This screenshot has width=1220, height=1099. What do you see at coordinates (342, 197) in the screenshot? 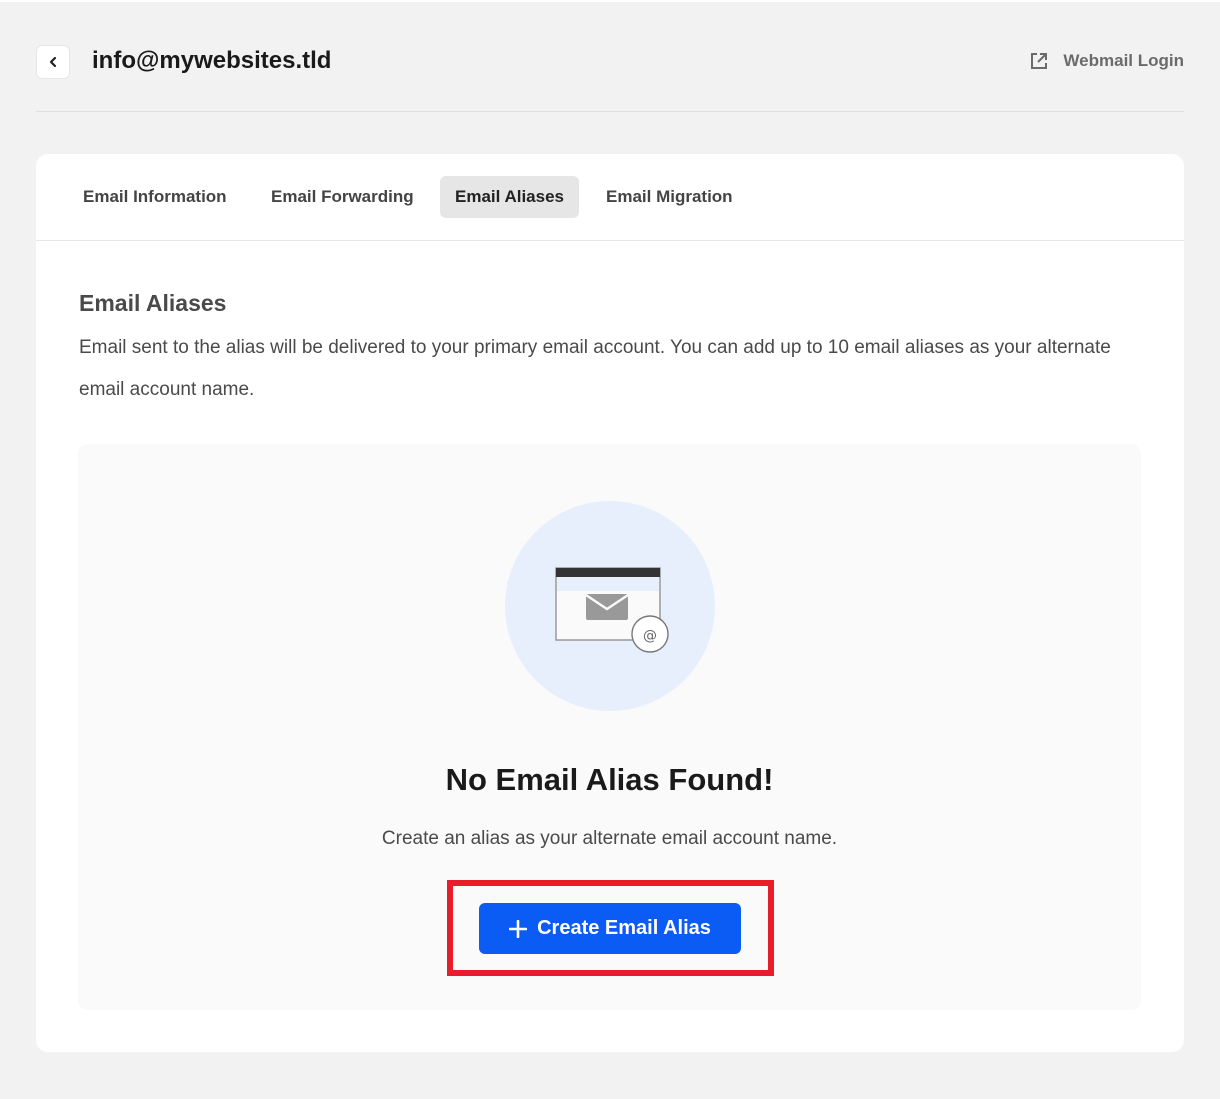
I see `tab-email-forwarding: Email Forwarding` at bounding box center [342, 197].